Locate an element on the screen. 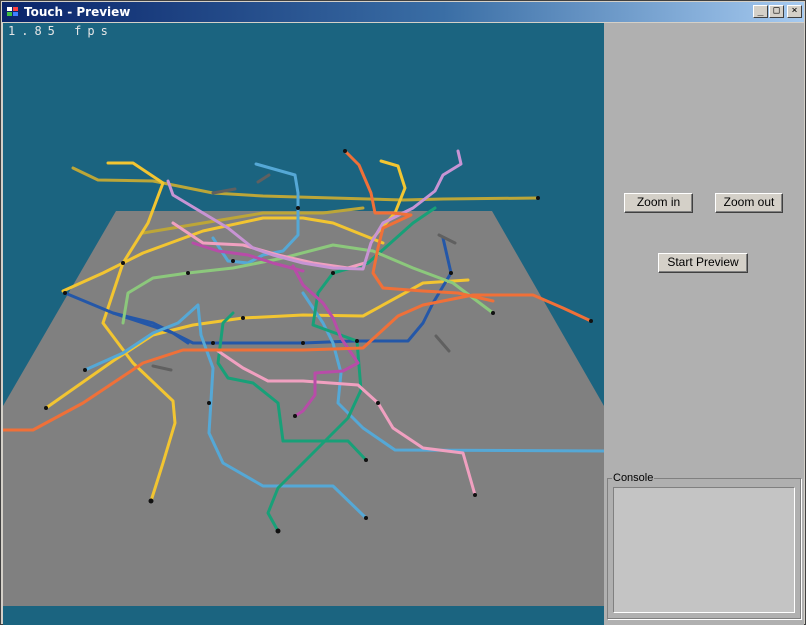 Image resolution: width=806 pixels, height=625 pixels. zoom-in-button: Zoom in is located at coordinates (658, 203).